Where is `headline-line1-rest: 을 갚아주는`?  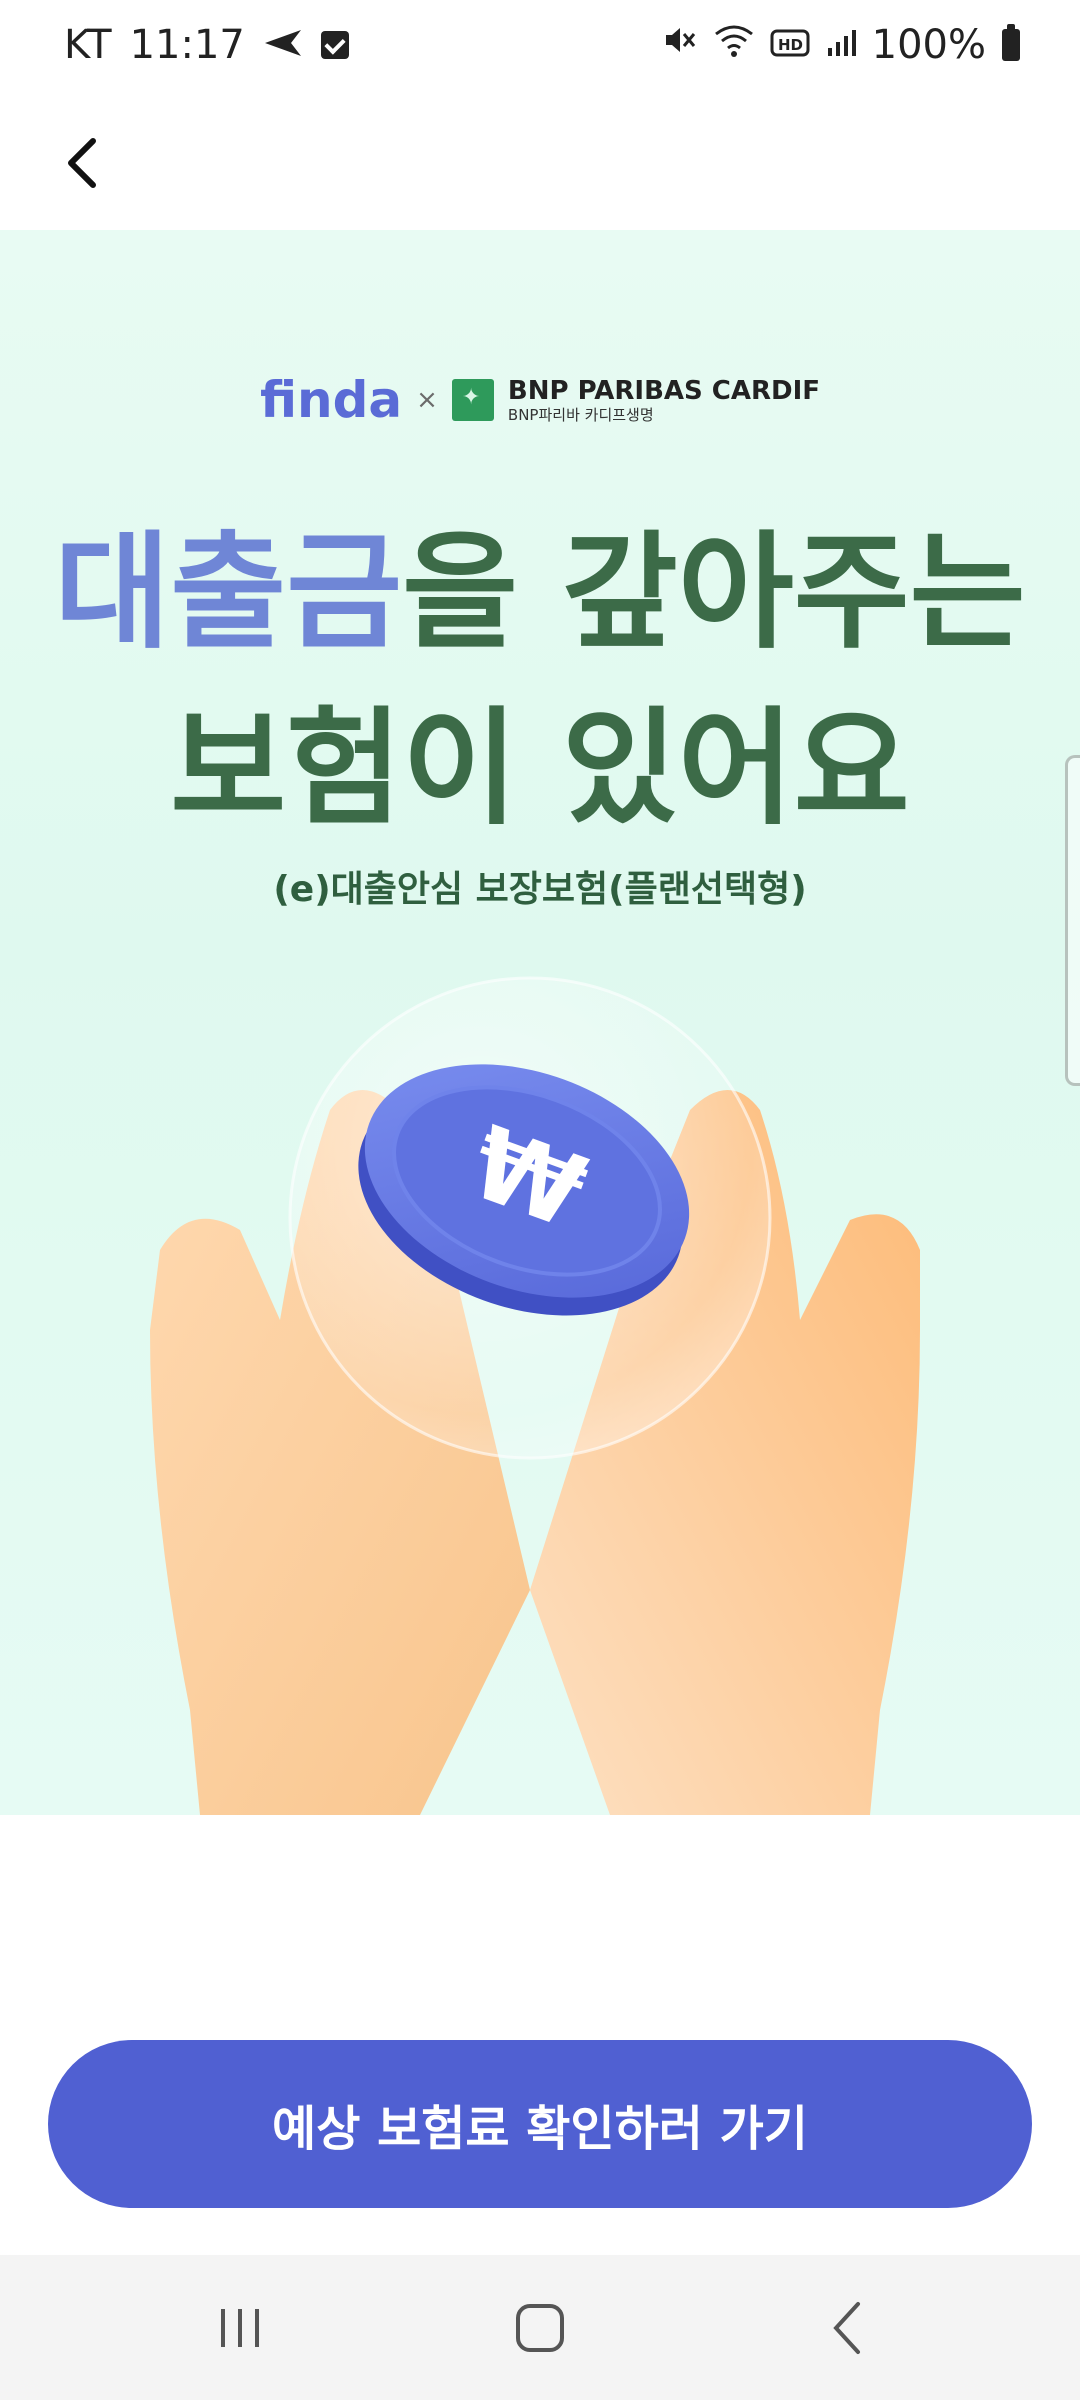 headline-line1-rest: 을 갚아주는 is located at coordinates (714, 592).